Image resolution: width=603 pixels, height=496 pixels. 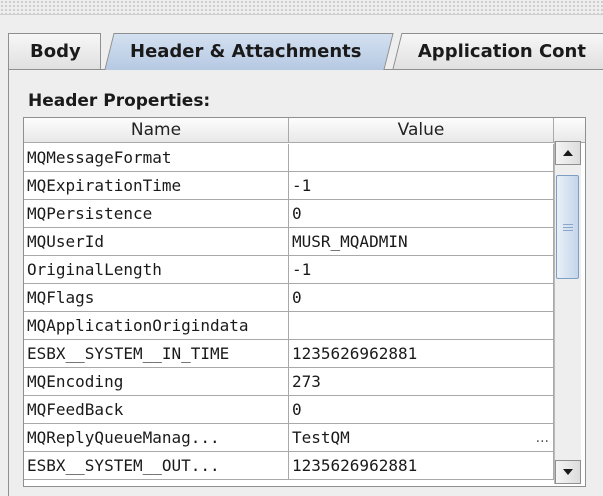 What do you see at coordinates (156, 354) in the screenshot?
I see `row-name-cell: ESBX__SYSTEM__IN_TIME` at bounding box center [156, 354].